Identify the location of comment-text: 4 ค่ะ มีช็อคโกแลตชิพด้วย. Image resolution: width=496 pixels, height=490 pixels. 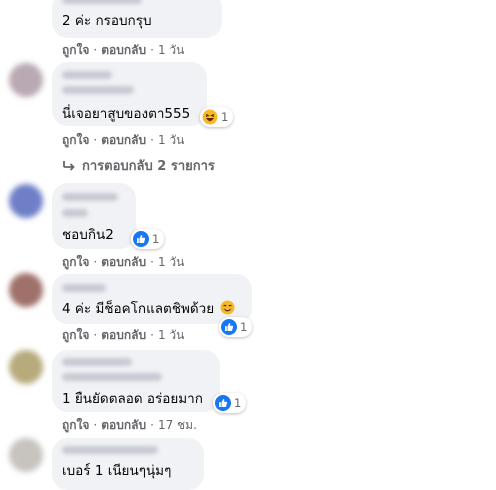
(148, 309).